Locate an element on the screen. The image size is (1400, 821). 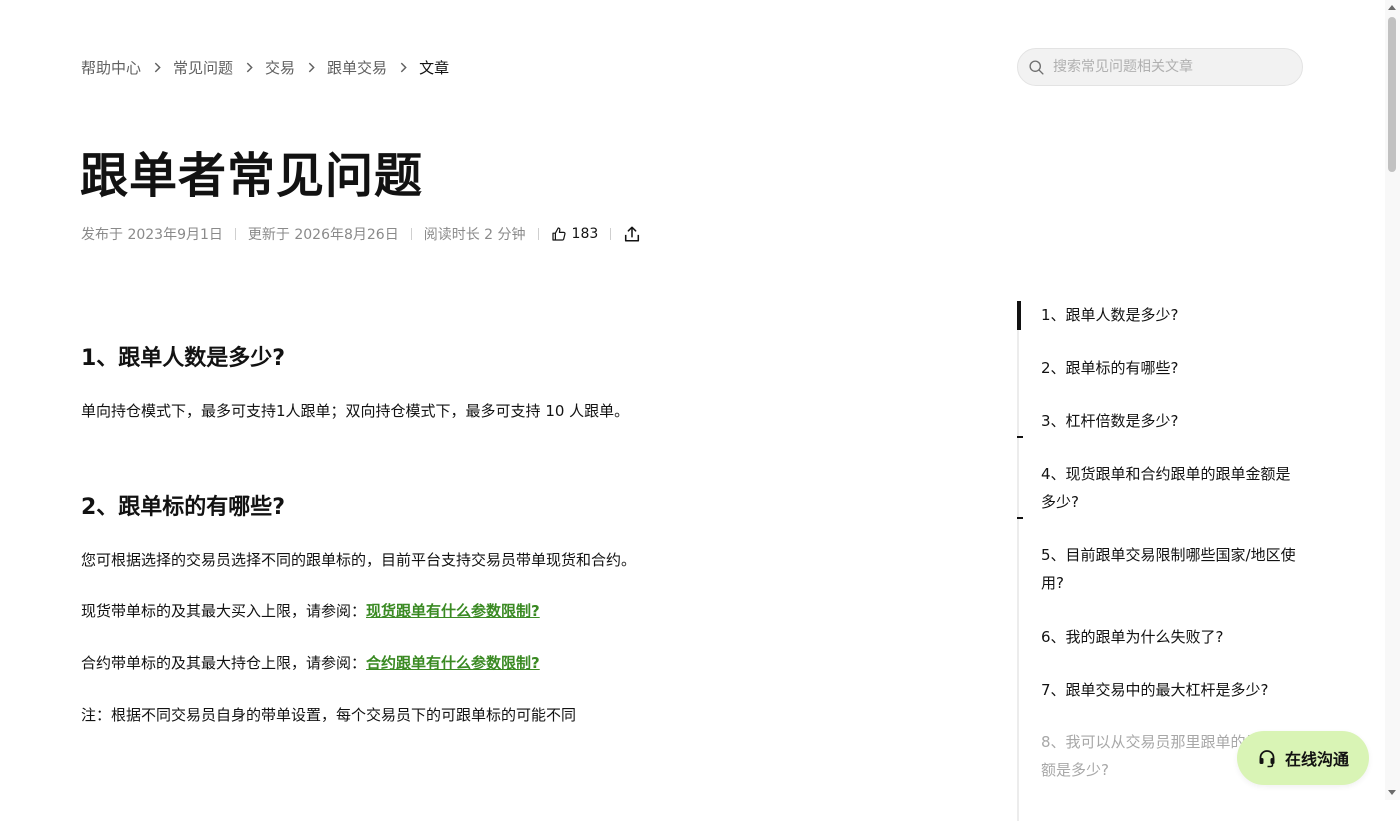
section-paragraph: 合约带单标的及其最大持仓上限，请参阅：合约跟单有什么参数限制? is located at coordinates (521, 662).